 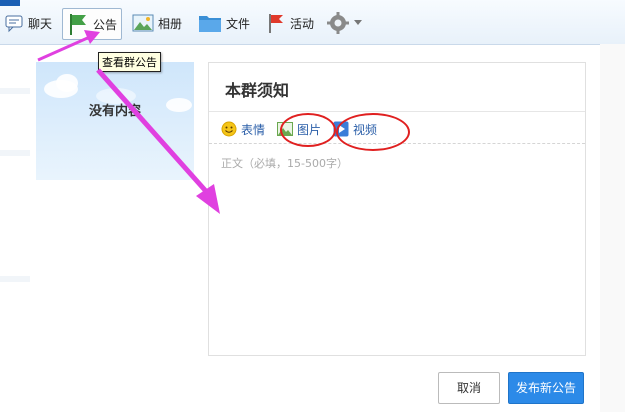 What do you see at coordinates (128, 122) in the screenshot?
I see `annotation-arrows` at bounding box center [128, 122].